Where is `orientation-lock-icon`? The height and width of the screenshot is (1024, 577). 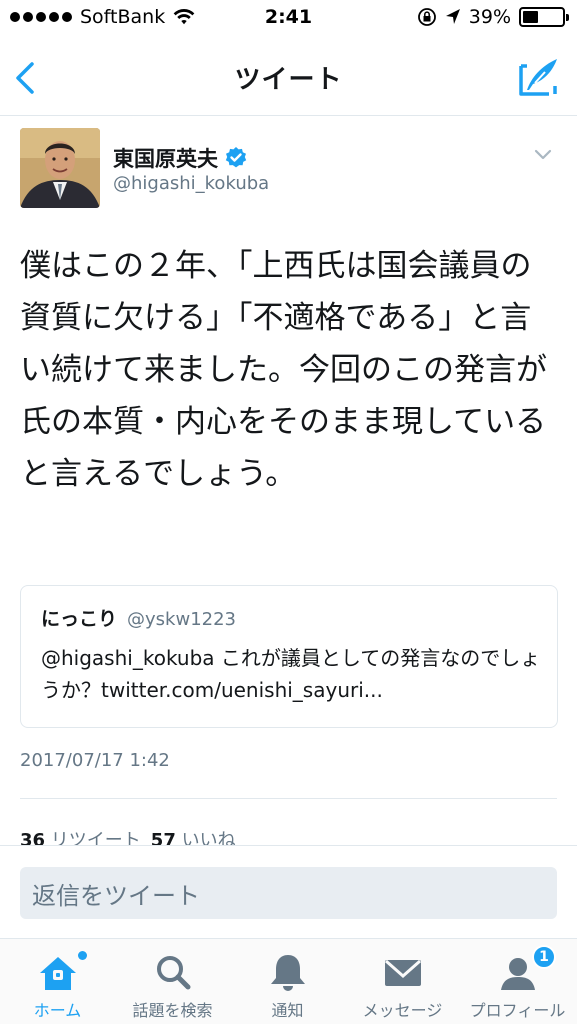
orientation-lock-icon is located at coordinates (426, 17).